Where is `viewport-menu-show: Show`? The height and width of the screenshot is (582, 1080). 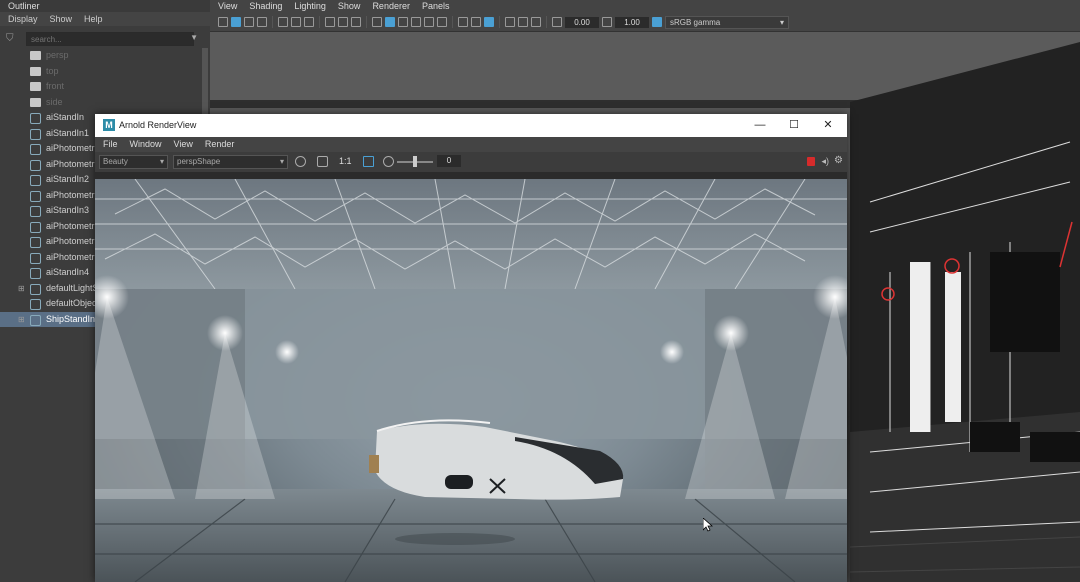 viewport-menu-show: Show is located at coordinates (349, 6).